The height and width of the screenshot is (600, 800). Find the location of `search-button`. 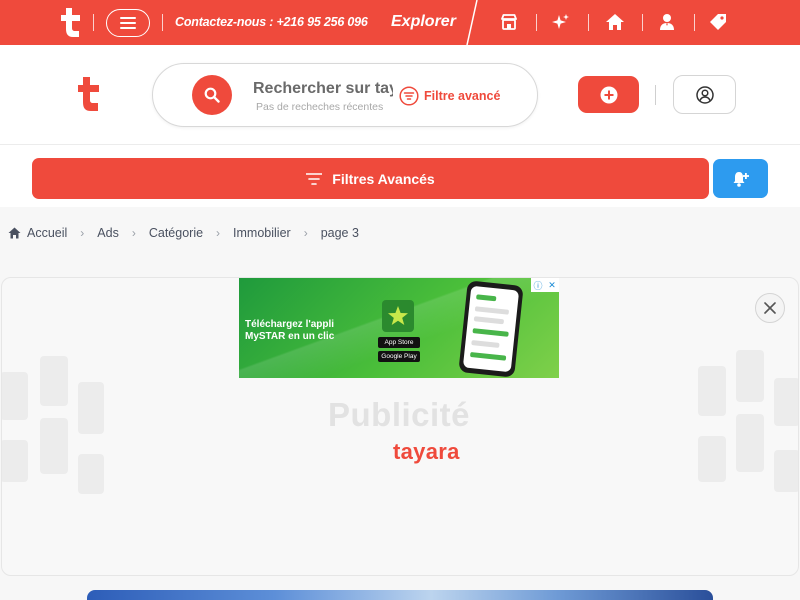

search-button is located at coordinates (212, 95).